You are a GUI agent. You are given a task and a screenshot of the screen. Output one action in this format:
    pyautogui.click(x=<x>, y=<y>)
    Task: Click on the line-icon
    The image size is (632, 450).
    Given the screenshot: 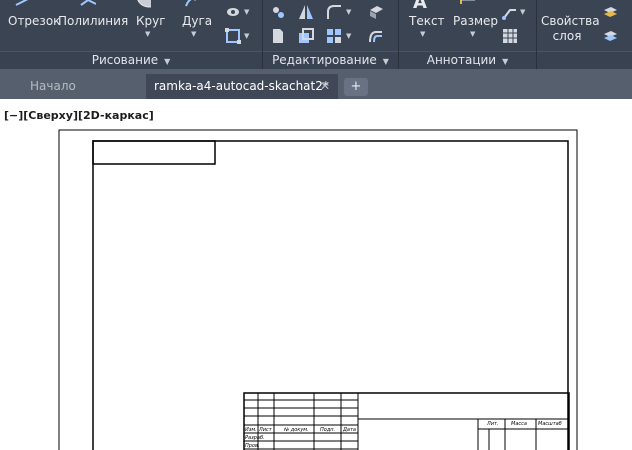 What is the action you would take?
    pyautogui.click(x=22, y=3)
    